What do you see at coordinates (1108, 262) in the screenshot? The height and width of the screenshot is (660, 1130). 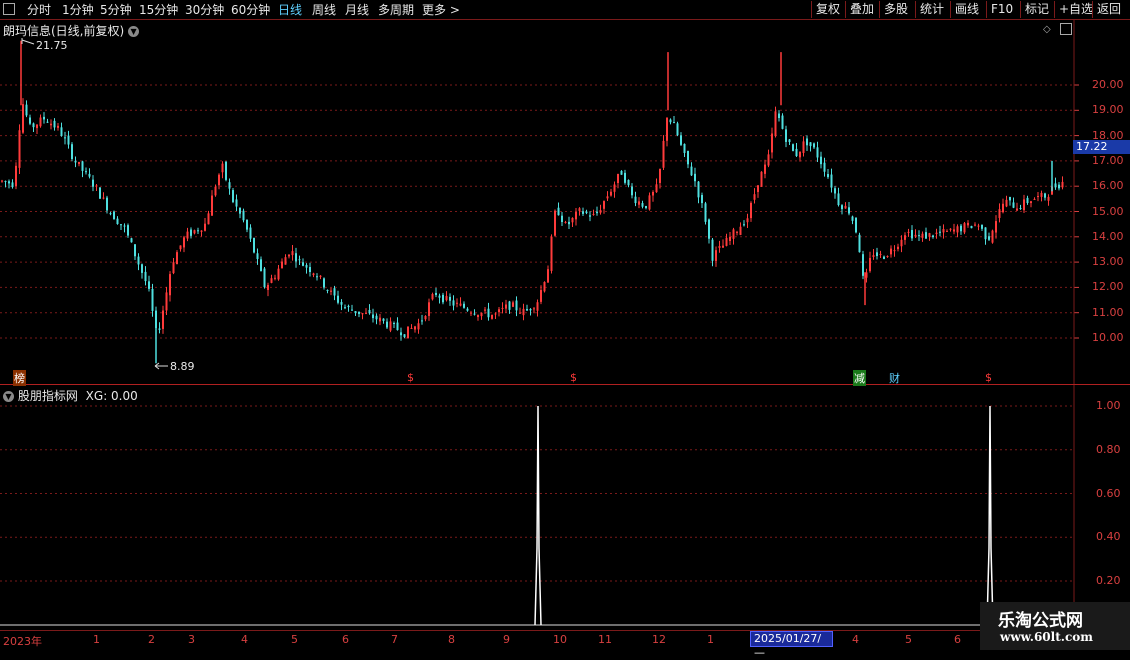 I see `price-tick-label: 13.00` at bounding box center [1108, 262].